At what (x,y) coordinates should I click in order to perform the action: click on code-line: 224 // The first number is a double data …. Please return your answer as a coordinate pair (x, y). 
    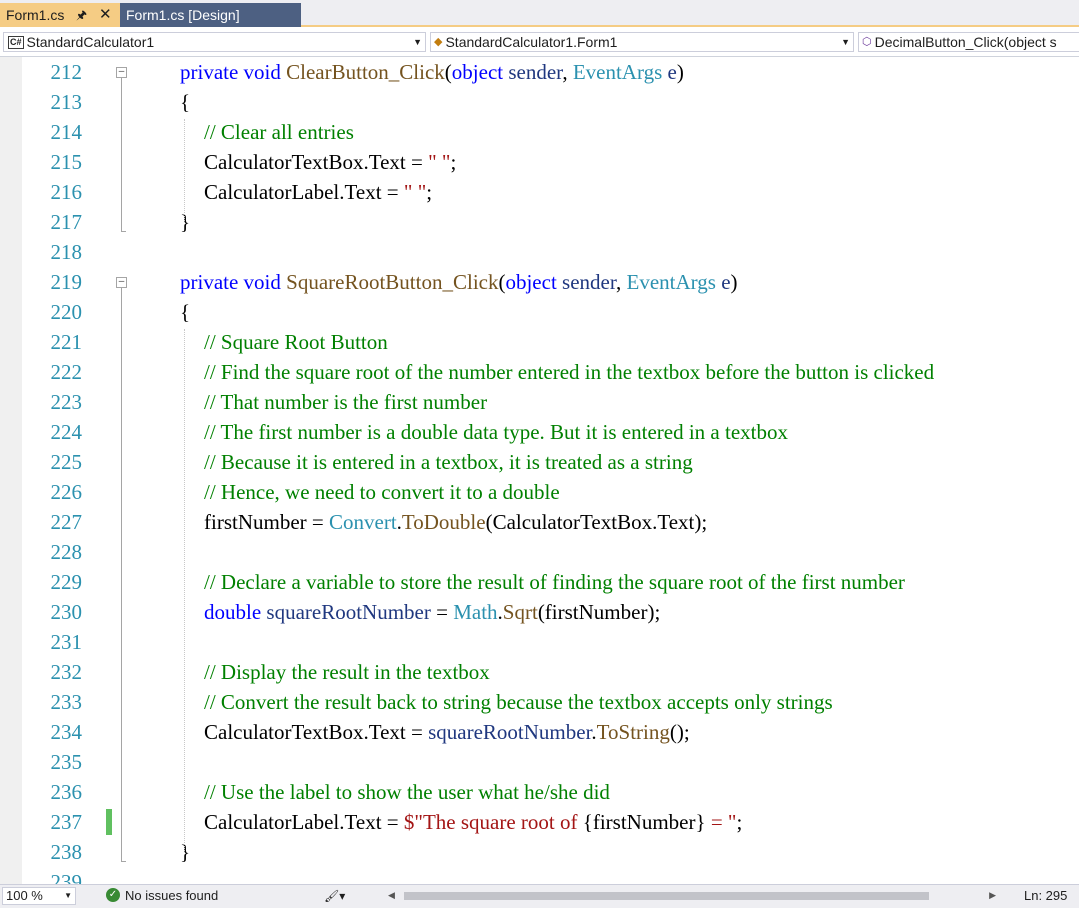
    Looking at the image, I should click on (539, 432).